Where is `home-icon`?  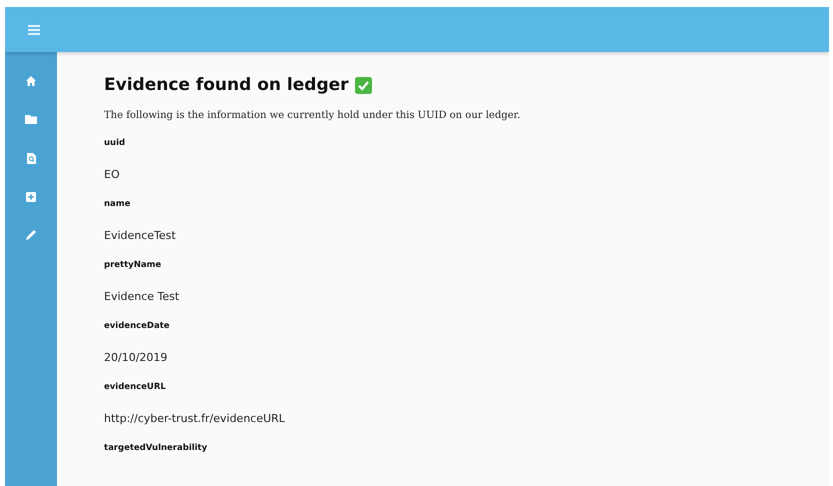
home-icon is located at coordinates (31, 81).